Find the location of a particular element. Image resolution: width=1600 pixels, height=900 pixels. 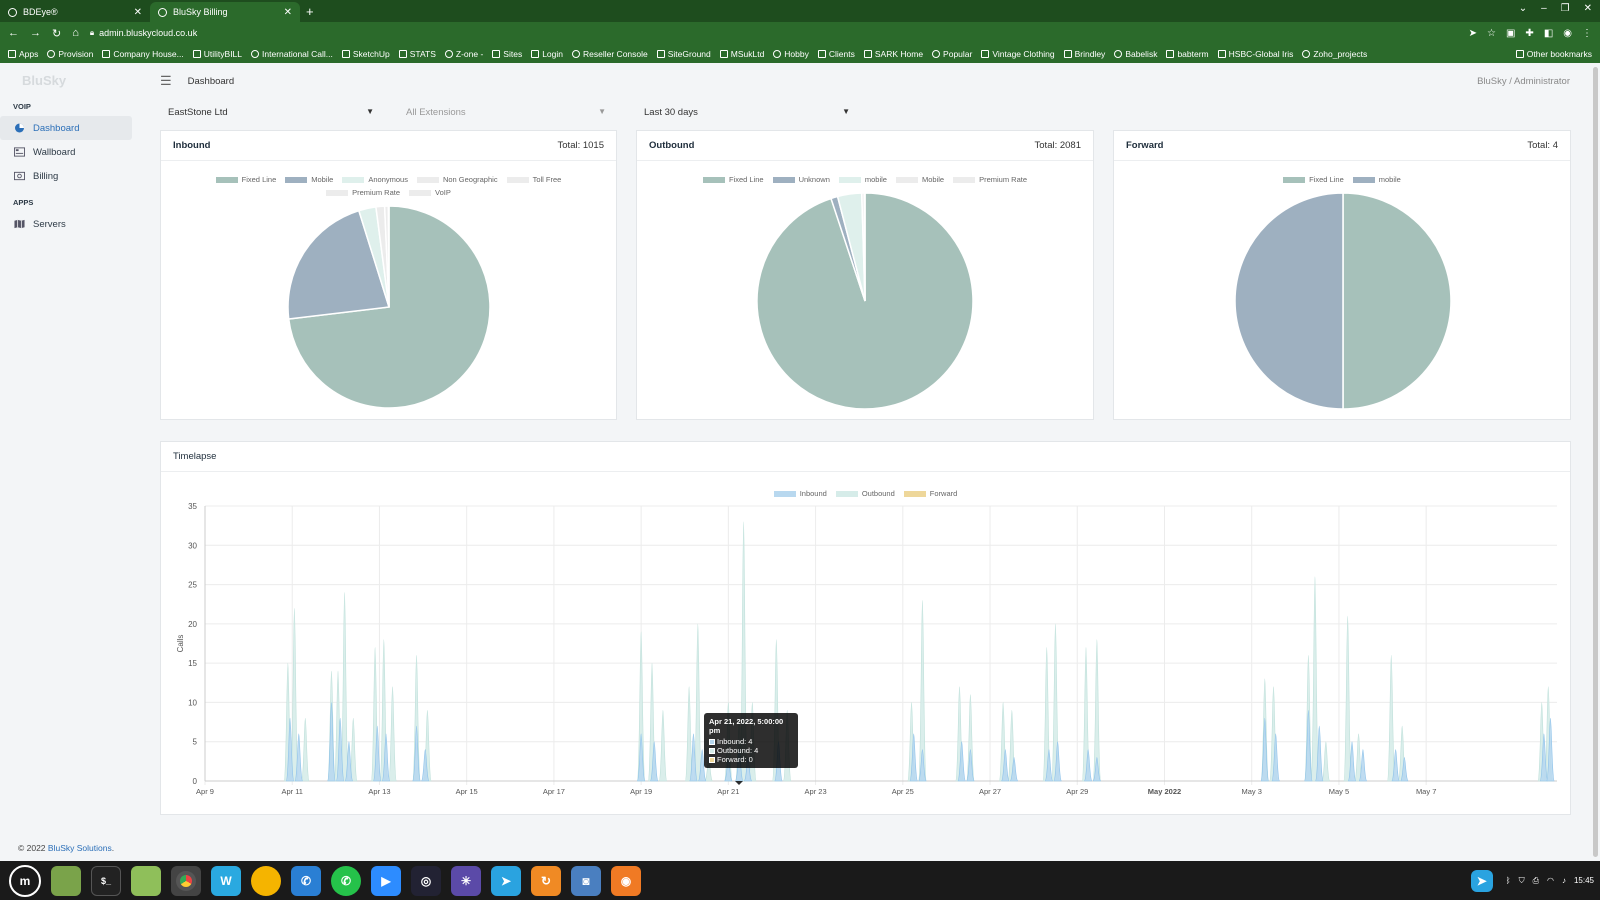

send-icon: ➤ is located at coordinates (1473, 33).